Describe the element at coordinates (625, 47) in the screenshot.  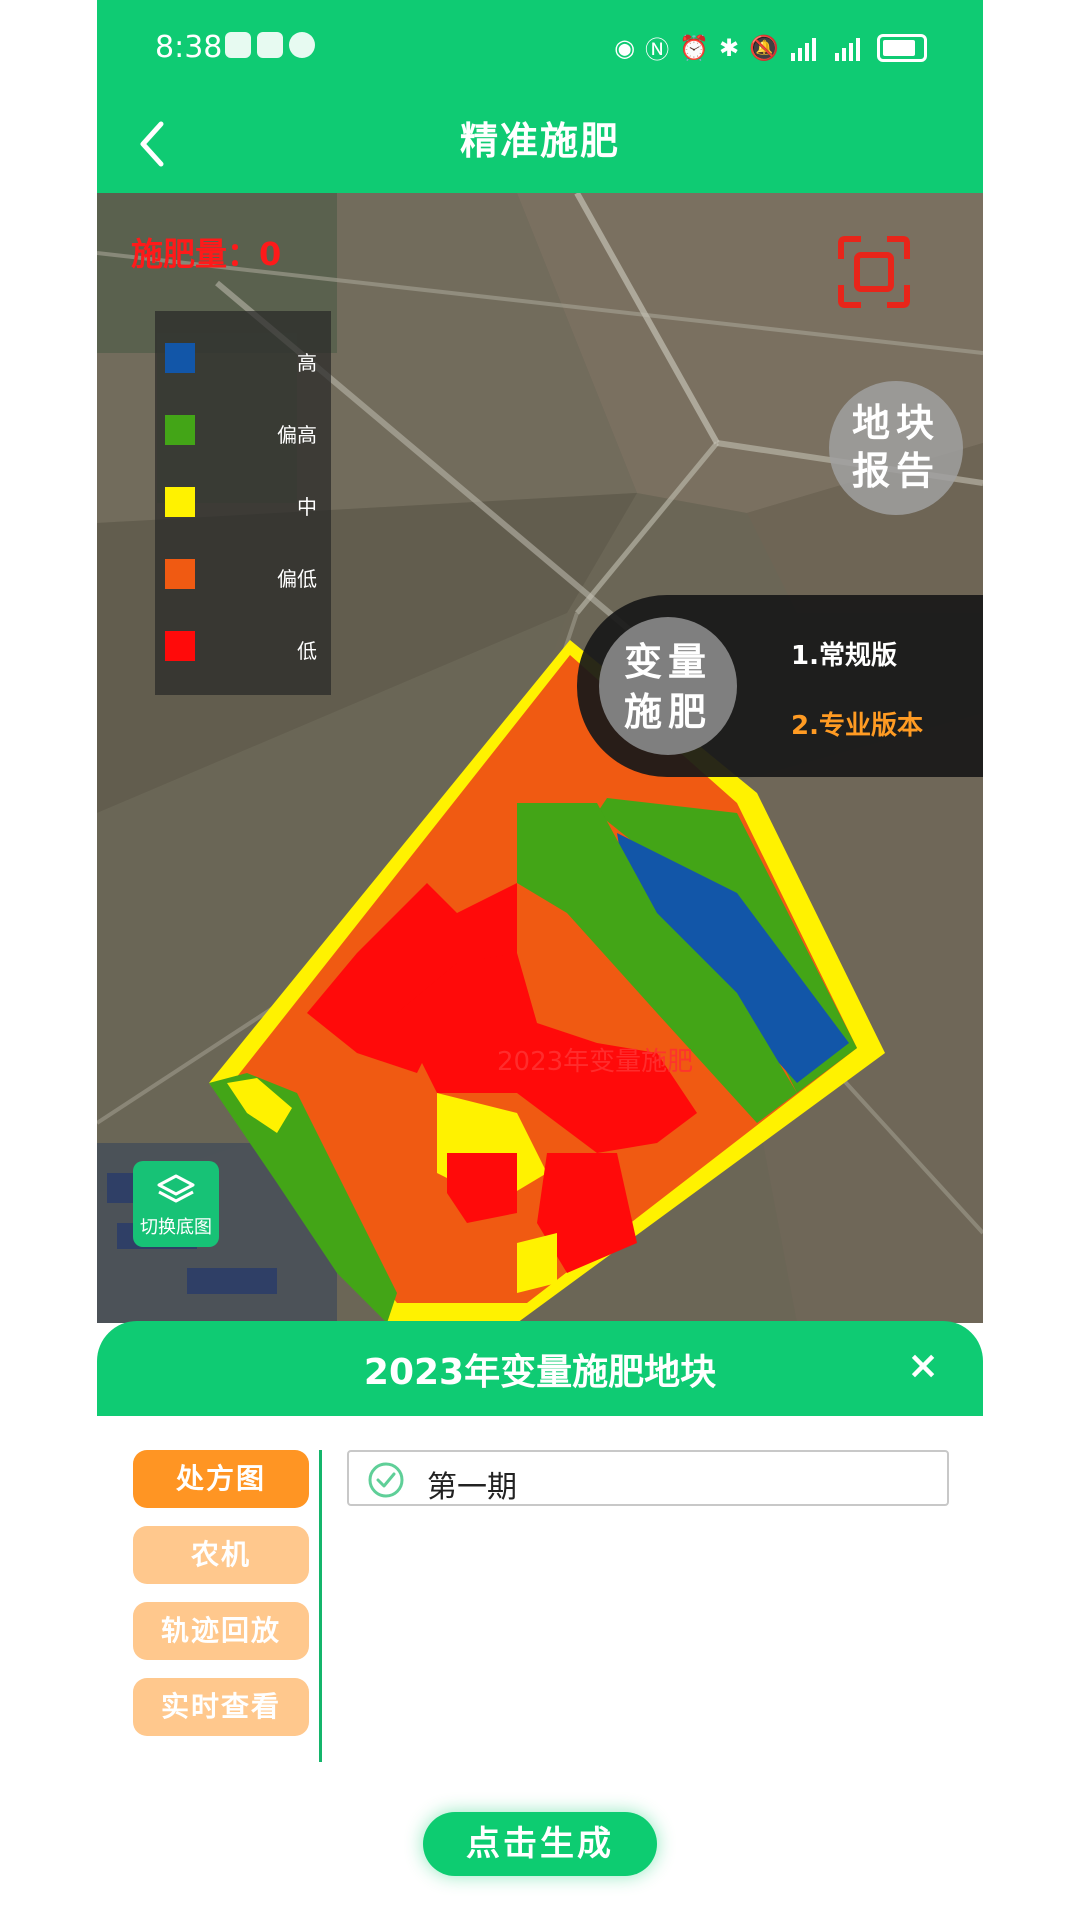
I see `eye-icon: ◉` at that location.